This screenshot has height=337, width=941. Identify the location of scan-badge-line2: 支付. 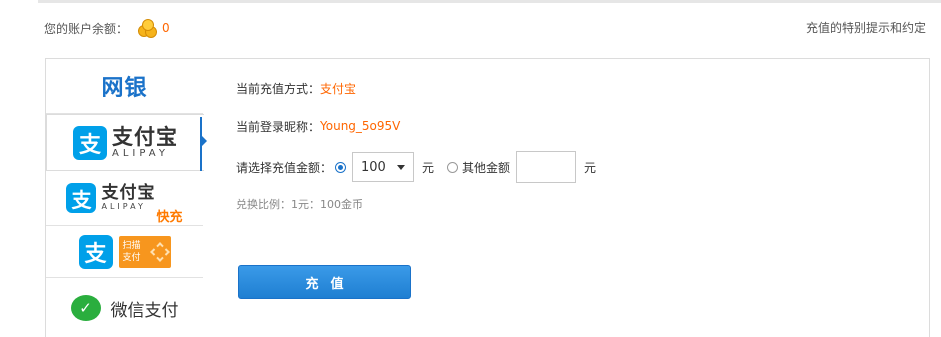
(131, 257).